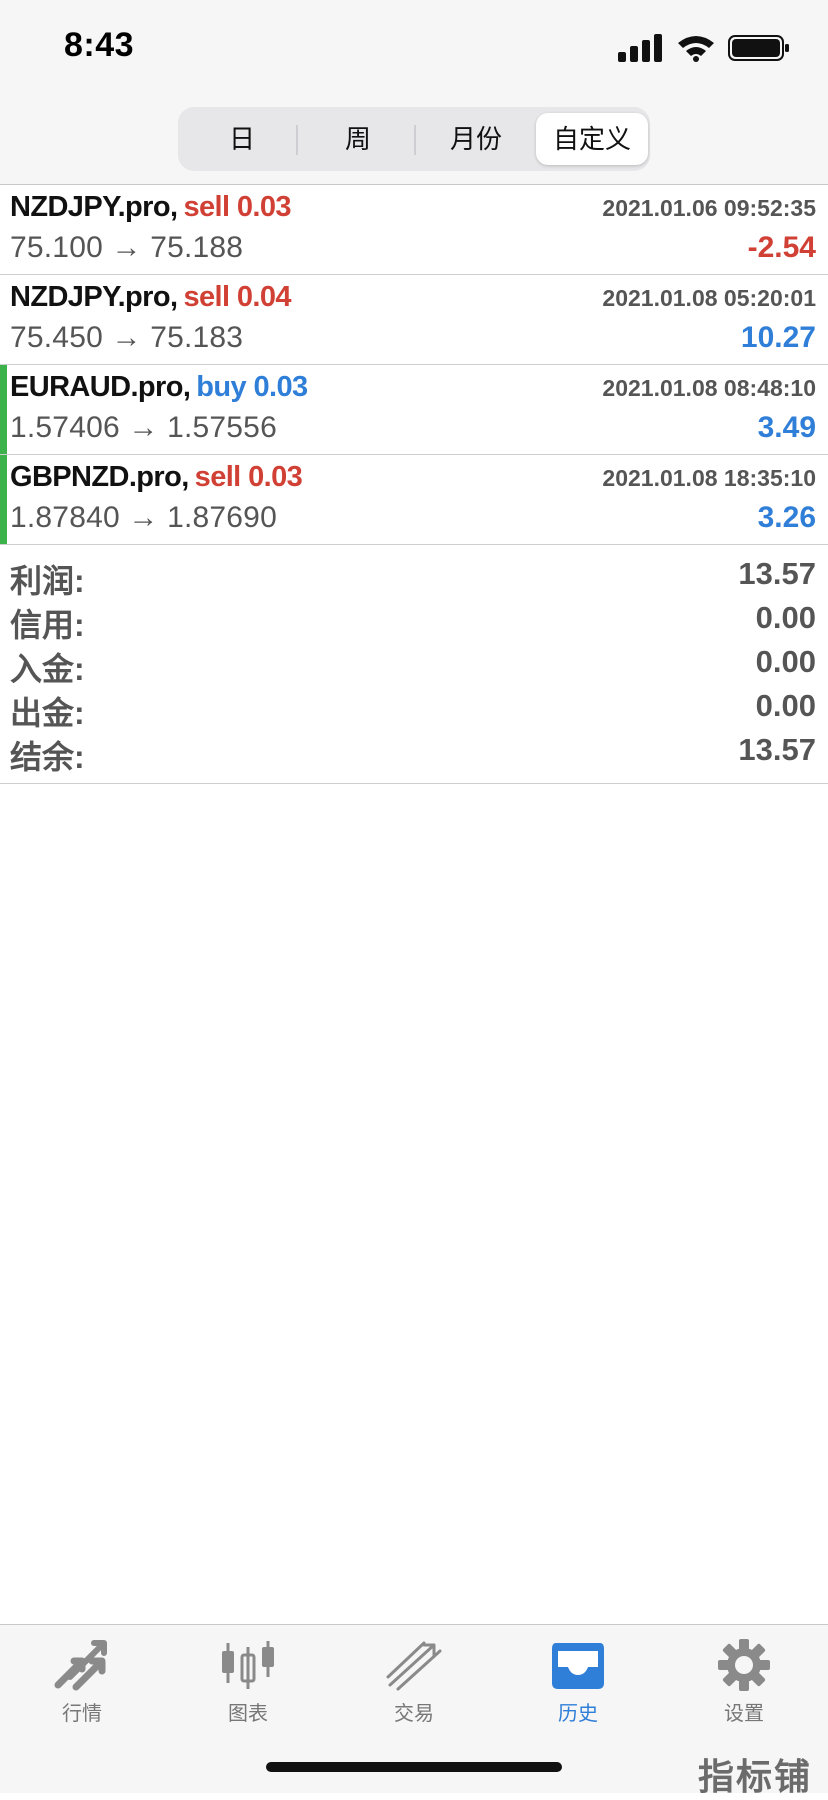 This screenshot has width=828, height=1800. What do you see at coordinates (143, 427) in the screenshot?
I see `trade-prices: 1.57406 → 1.57556` at bounding box center [143, 427].